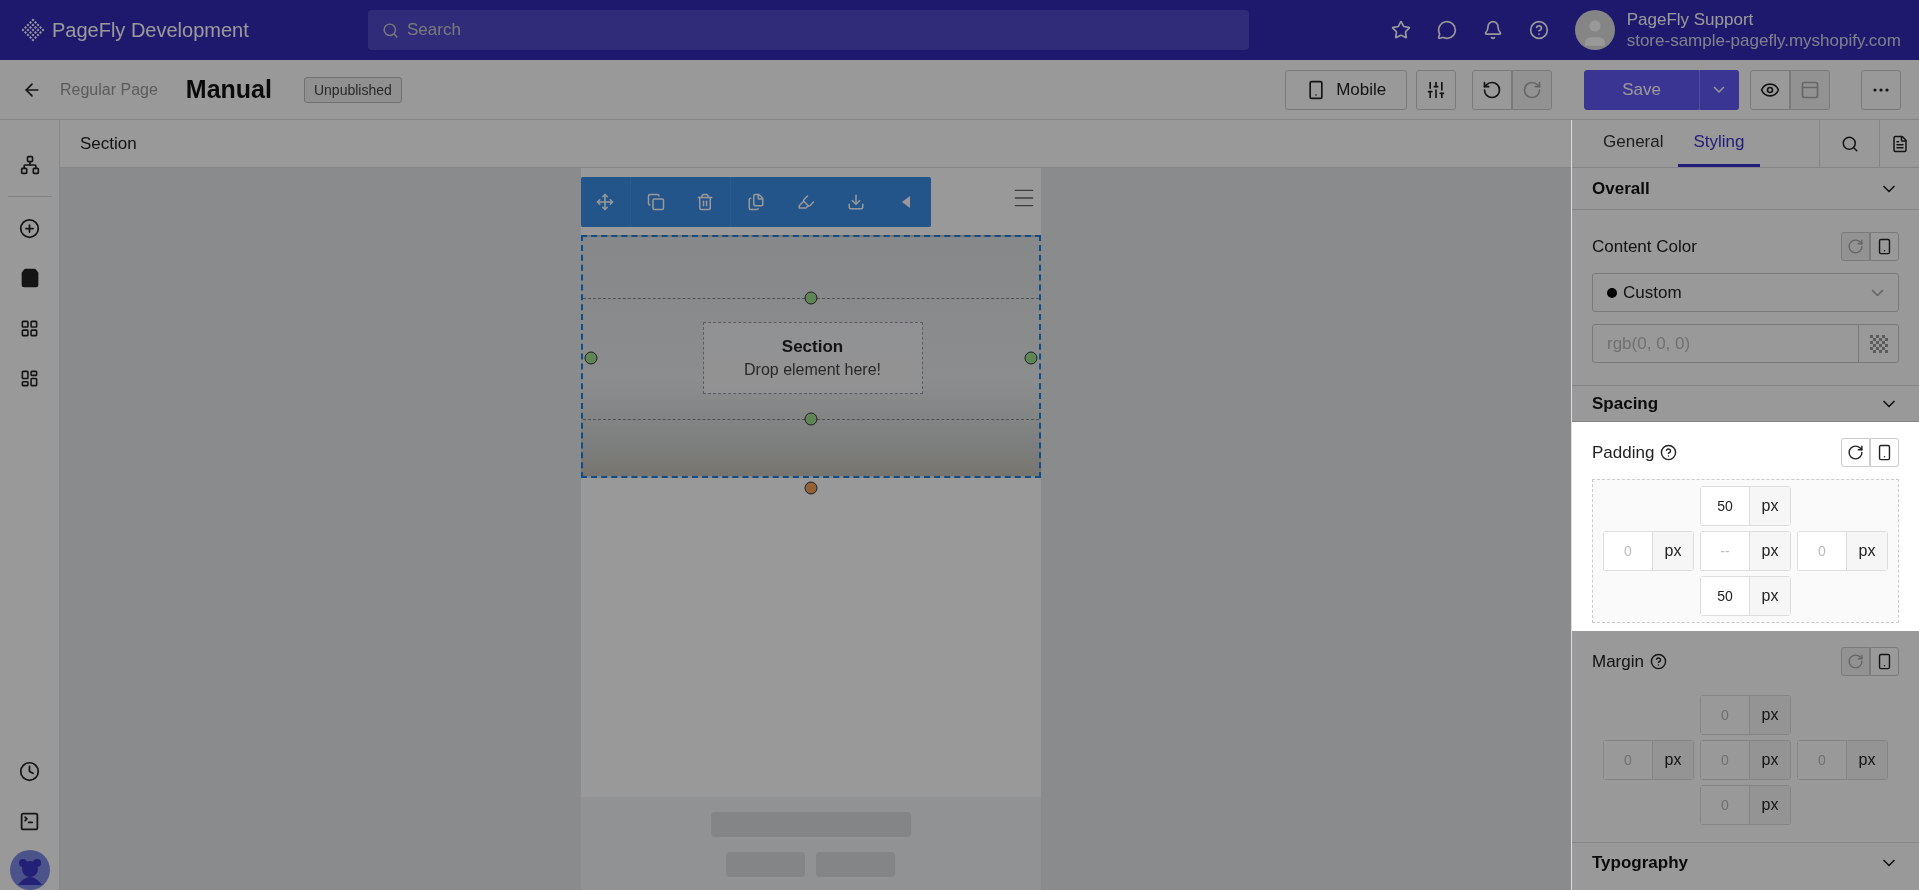 This screenshot has width=1919, height=890. I want to click on sliders-icon, so click(1436, 89).